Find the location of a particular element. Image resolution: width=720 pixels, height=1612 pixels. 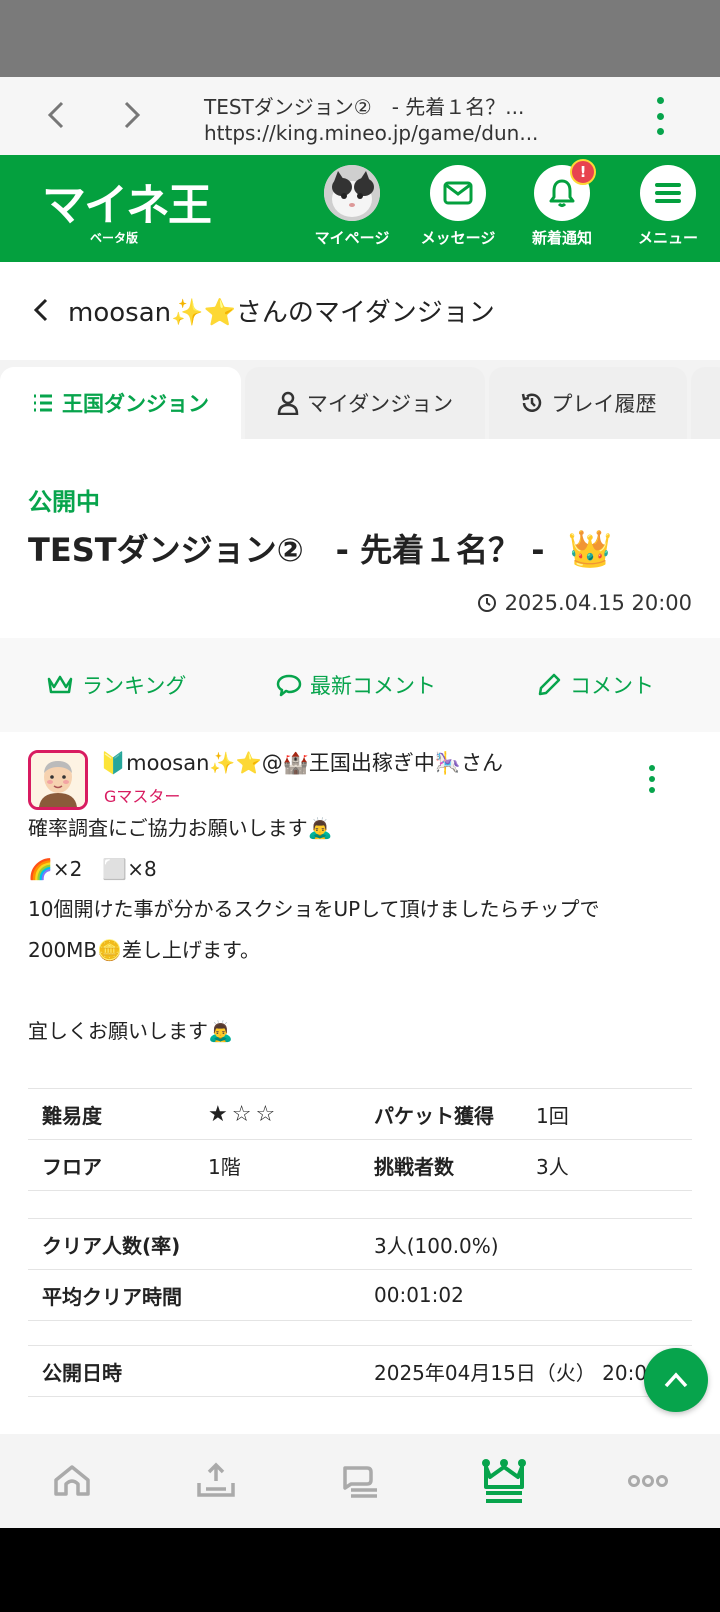

tab-label: 王国ダンジョン is located at coordinates (135, 404).